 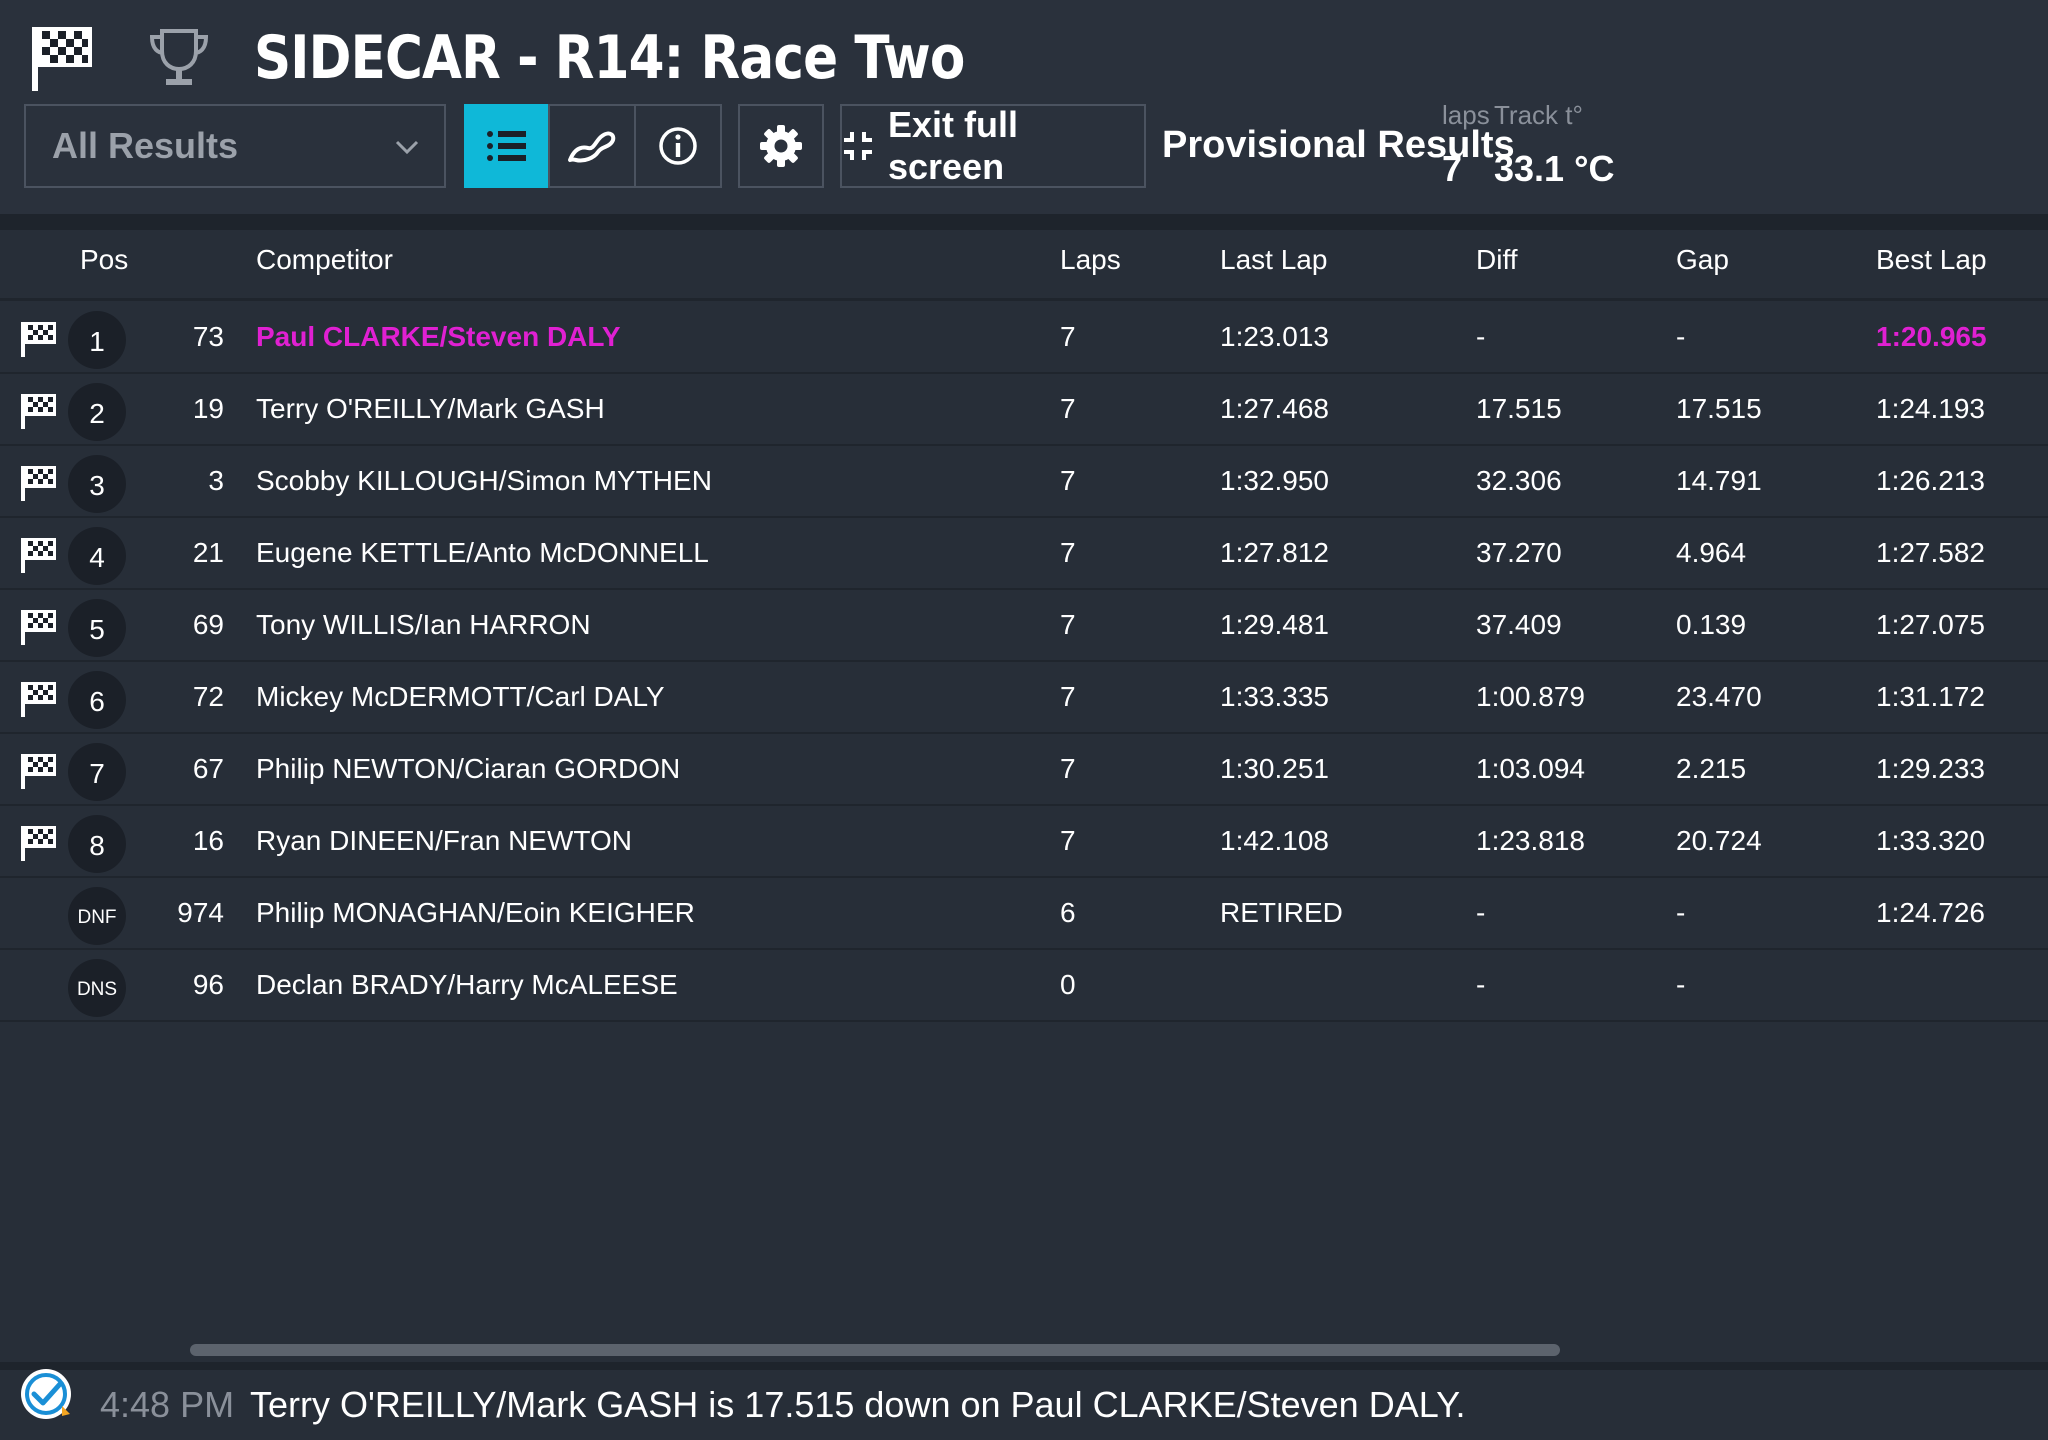 What do you see at coordinates (1930, 840) in the screenshot?
I see `best-lap-cell: 1:33.320` at bounding box center [1930, 840].